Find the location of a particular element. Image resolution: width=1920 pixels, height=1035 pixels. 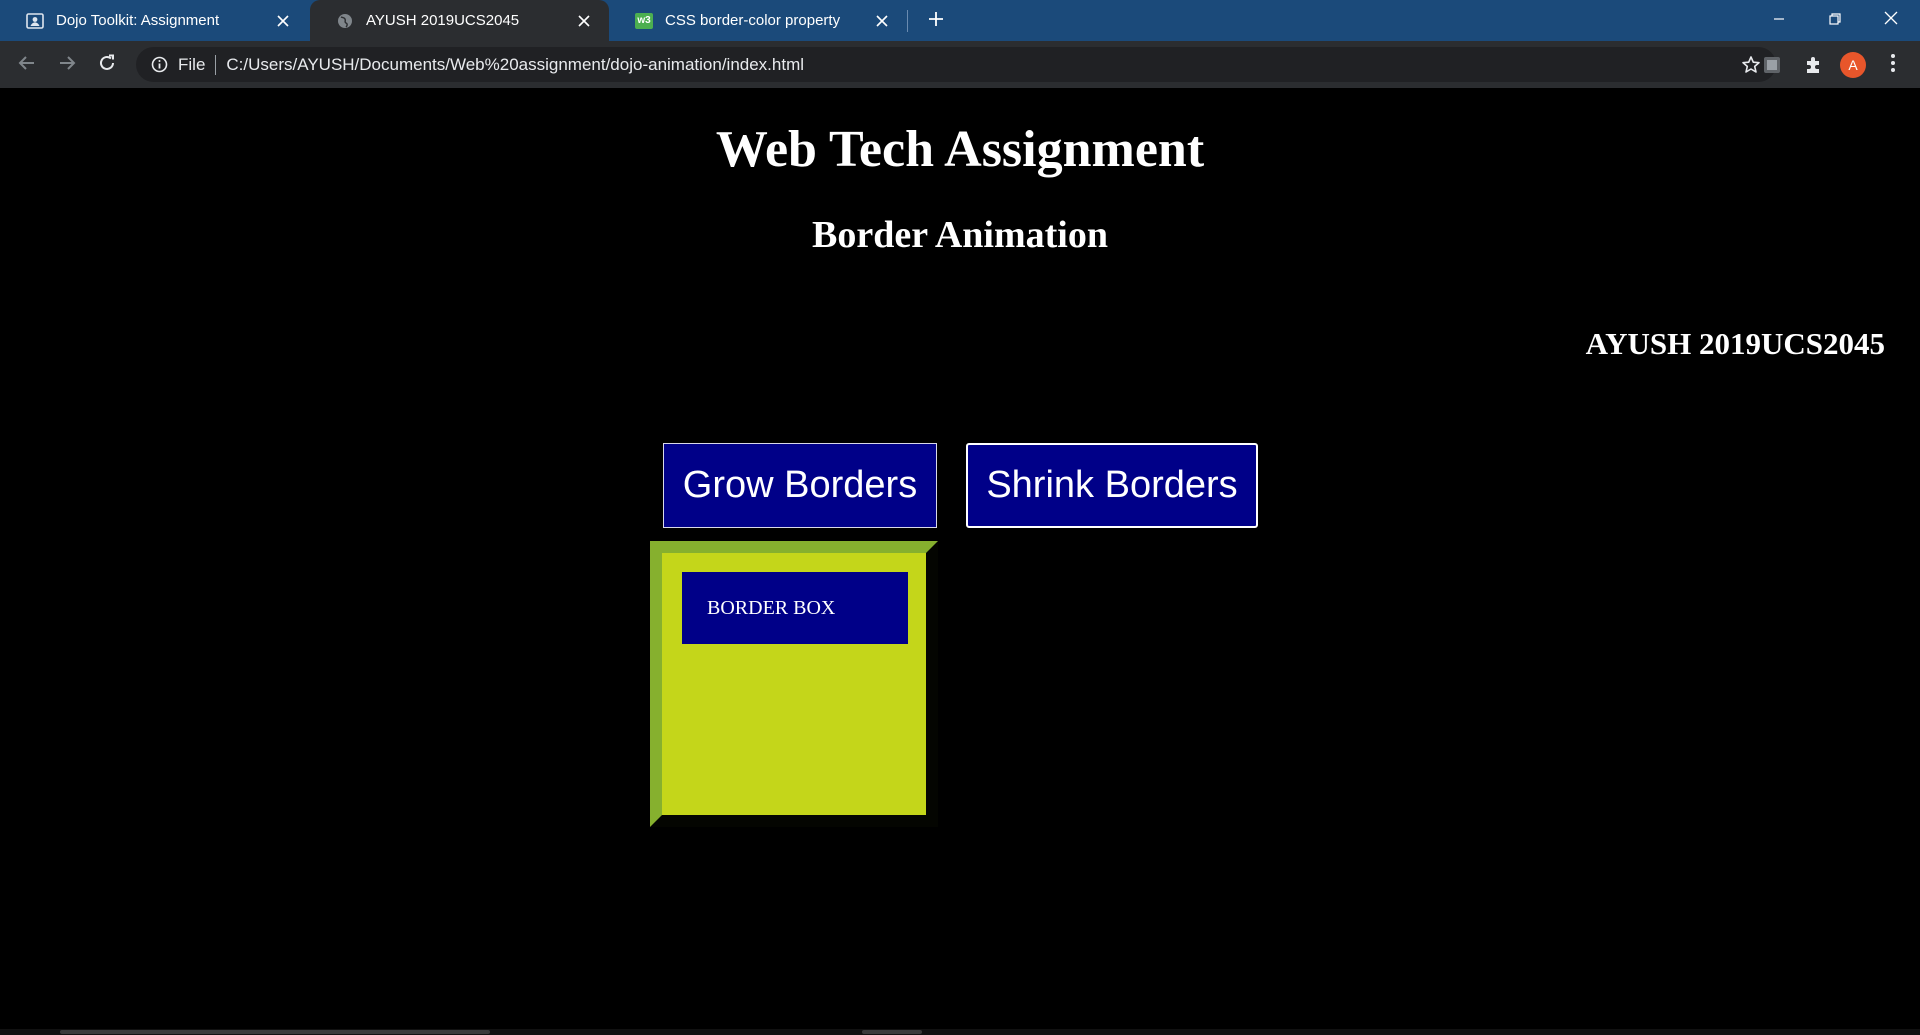

menu-button is located at coordinates (1893, 65).